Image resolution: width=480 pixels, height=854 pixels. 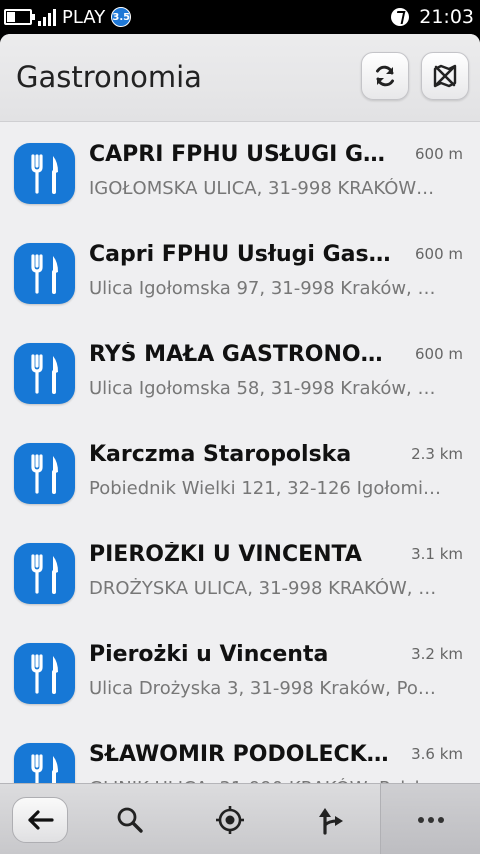 I want to click on map-off-button, so click(x=445, y=76).